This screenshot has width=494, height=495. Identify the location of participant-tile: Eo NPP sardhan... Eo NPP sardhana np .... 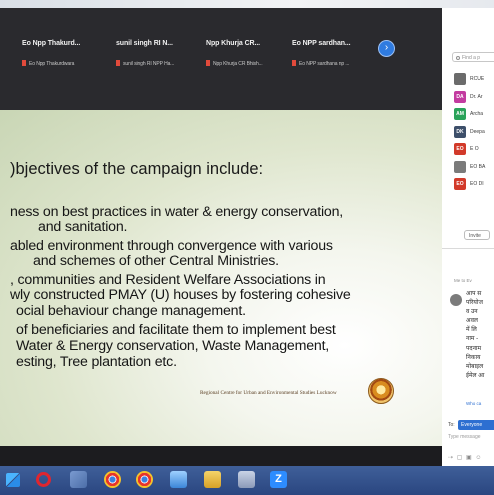
(338, 52).